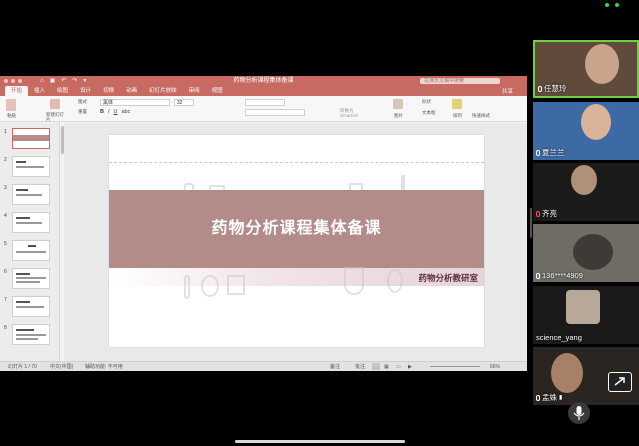 The width and height of the screenshot is (639, 446). Describe the element at coordinates (360, 366) in the screenshot. I see `comments-button: 批注` at that location.